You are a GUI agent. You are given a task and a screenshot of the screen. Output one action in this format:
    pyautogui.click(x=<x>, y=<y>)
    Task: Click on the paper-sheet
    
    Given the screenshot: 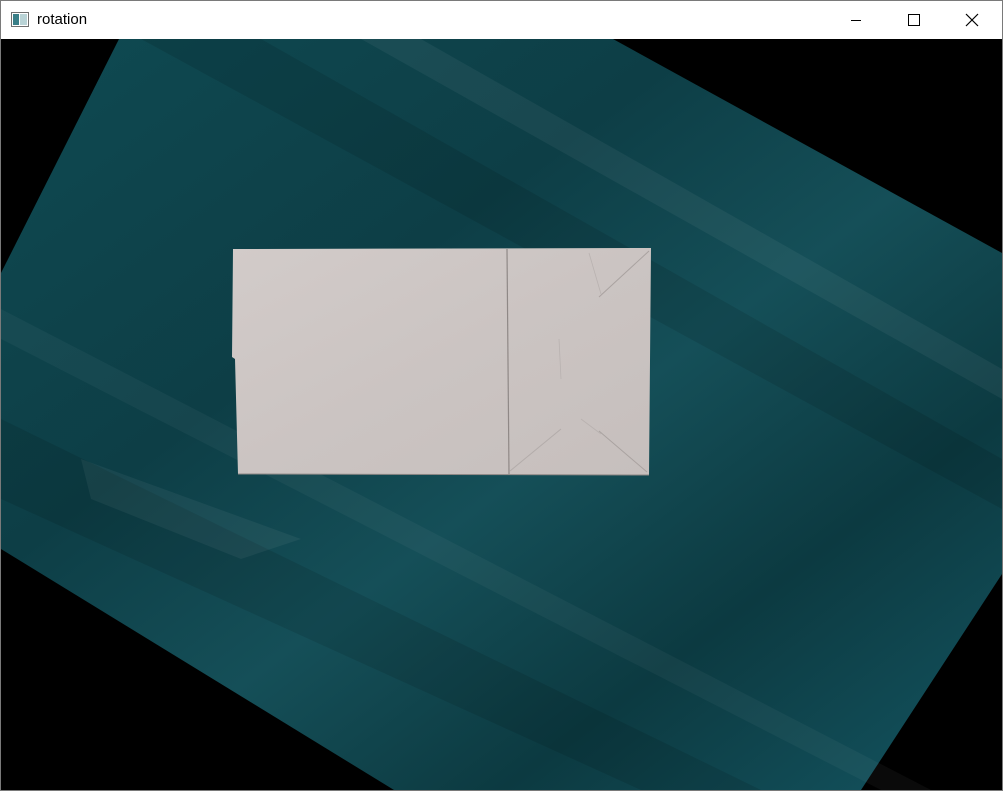 What is the action you would take?
    pyautogui.click(x=441, y=362)
    